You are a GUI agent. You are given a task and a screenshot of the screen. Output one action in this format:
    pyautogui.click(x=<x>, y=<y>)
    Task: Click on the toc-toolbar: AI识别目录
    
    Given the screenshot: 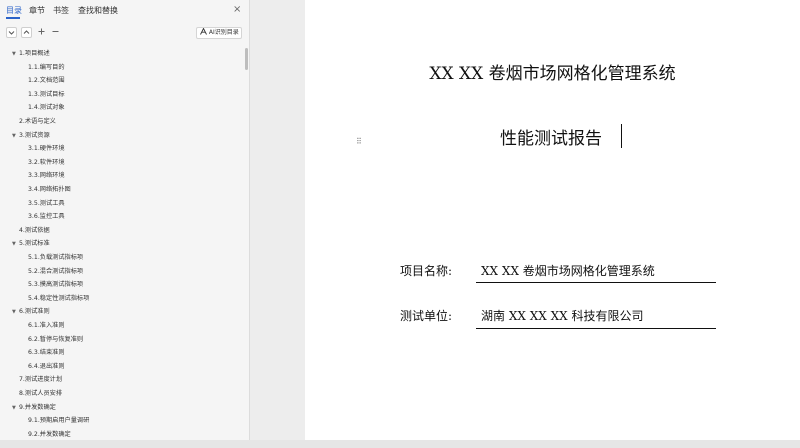 What is the action you would take?
    pyautogui.click(x=125, y=34)
    